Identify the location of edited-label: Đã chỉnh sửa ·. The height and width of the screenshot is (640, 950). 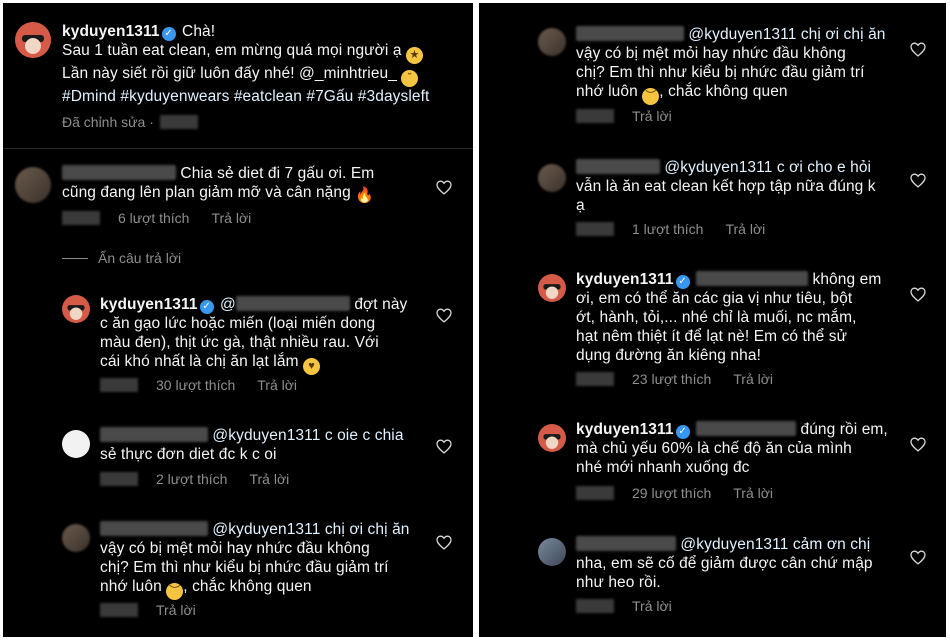
(108, 122).